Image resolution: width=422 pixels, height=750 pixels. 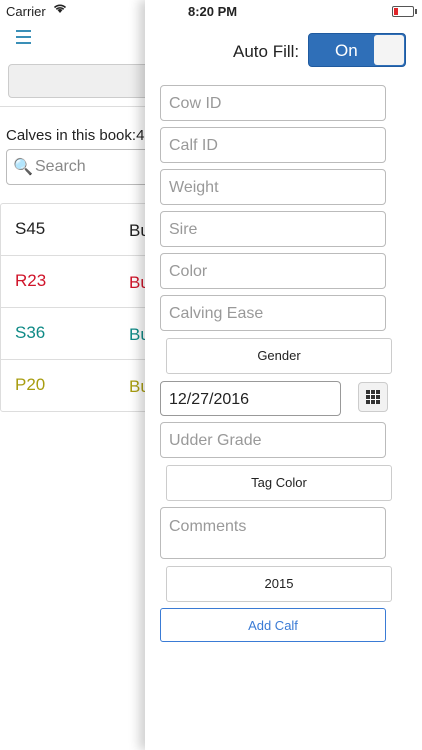 I want to click on status-bar: Carrier 8:20 PM, so click(x=211, y=11).